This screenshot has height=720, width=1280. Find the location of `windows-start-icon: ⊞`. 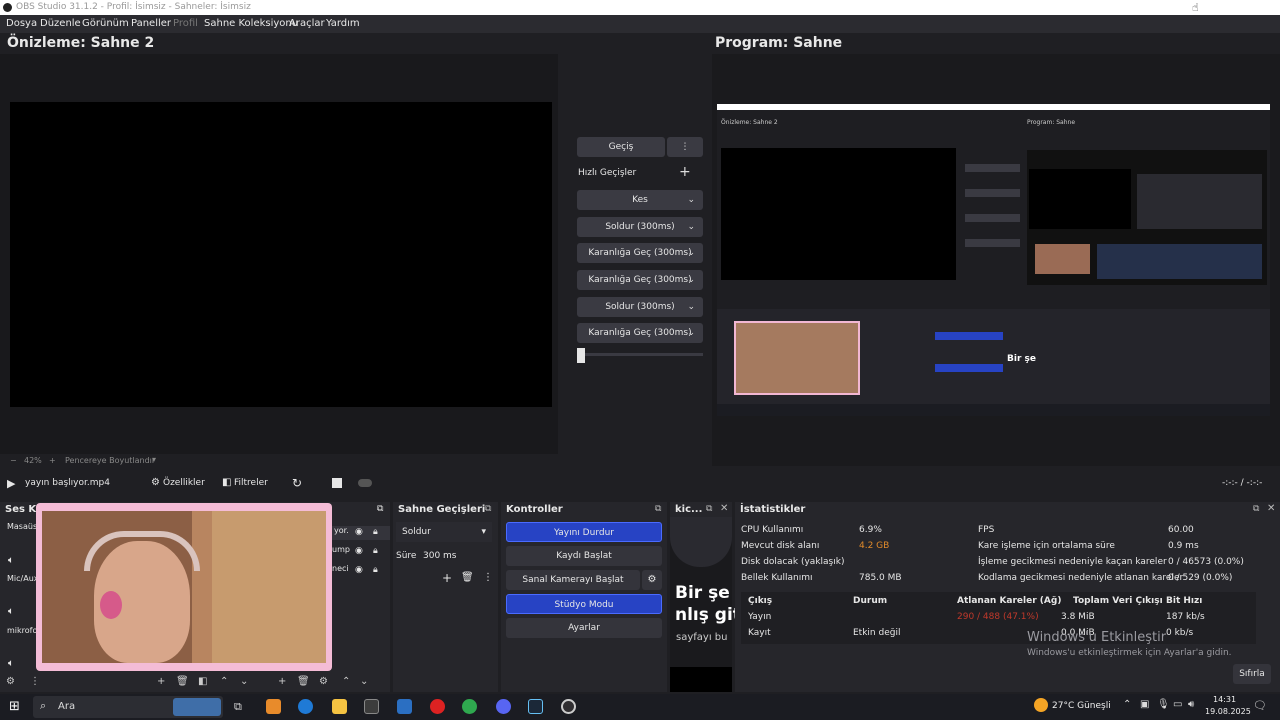

windows-start-icon: ⊞ is located at coordinates (14, 706).